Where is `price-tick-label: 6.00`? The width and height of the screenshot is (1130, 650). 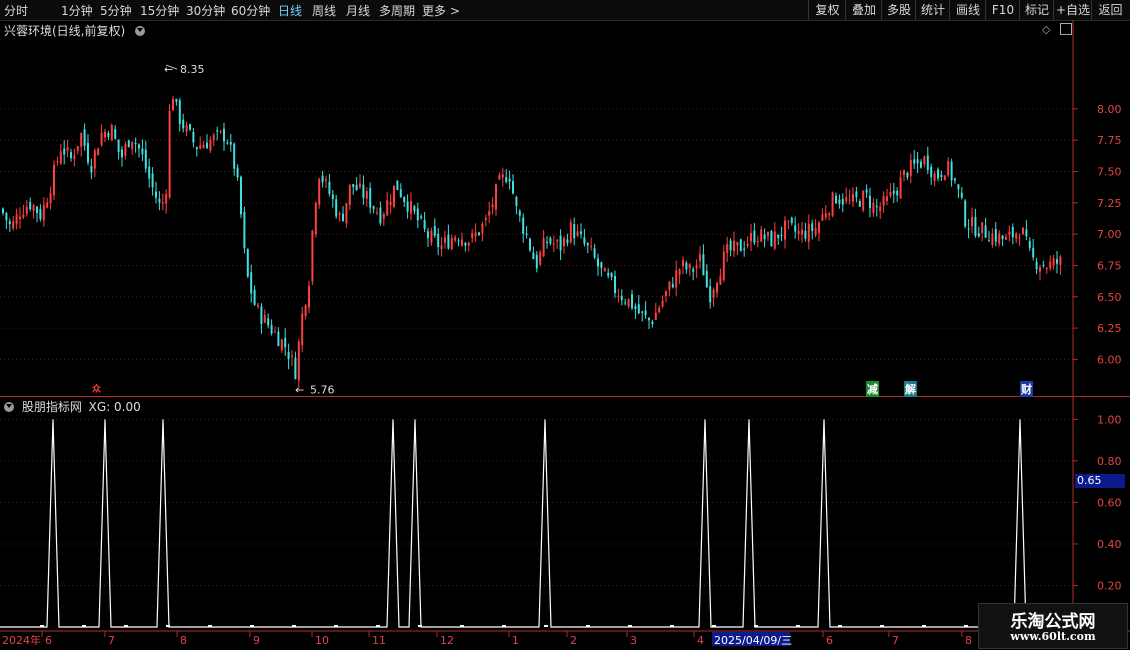
price-tick-label: 6.00 is located at coordinates (1109, 359).